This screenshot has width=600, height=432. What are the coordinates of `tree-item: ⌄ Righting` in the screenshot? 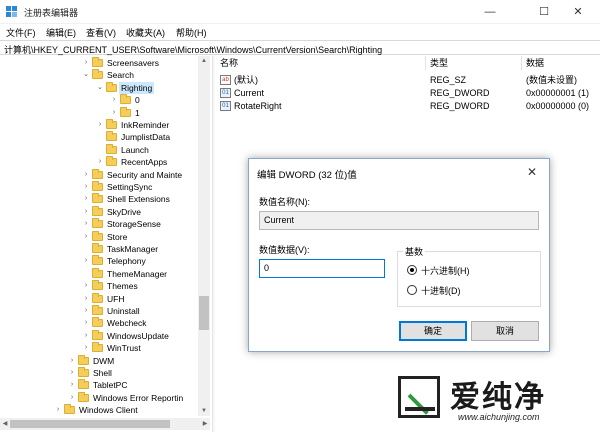 It's located at (154, 87).